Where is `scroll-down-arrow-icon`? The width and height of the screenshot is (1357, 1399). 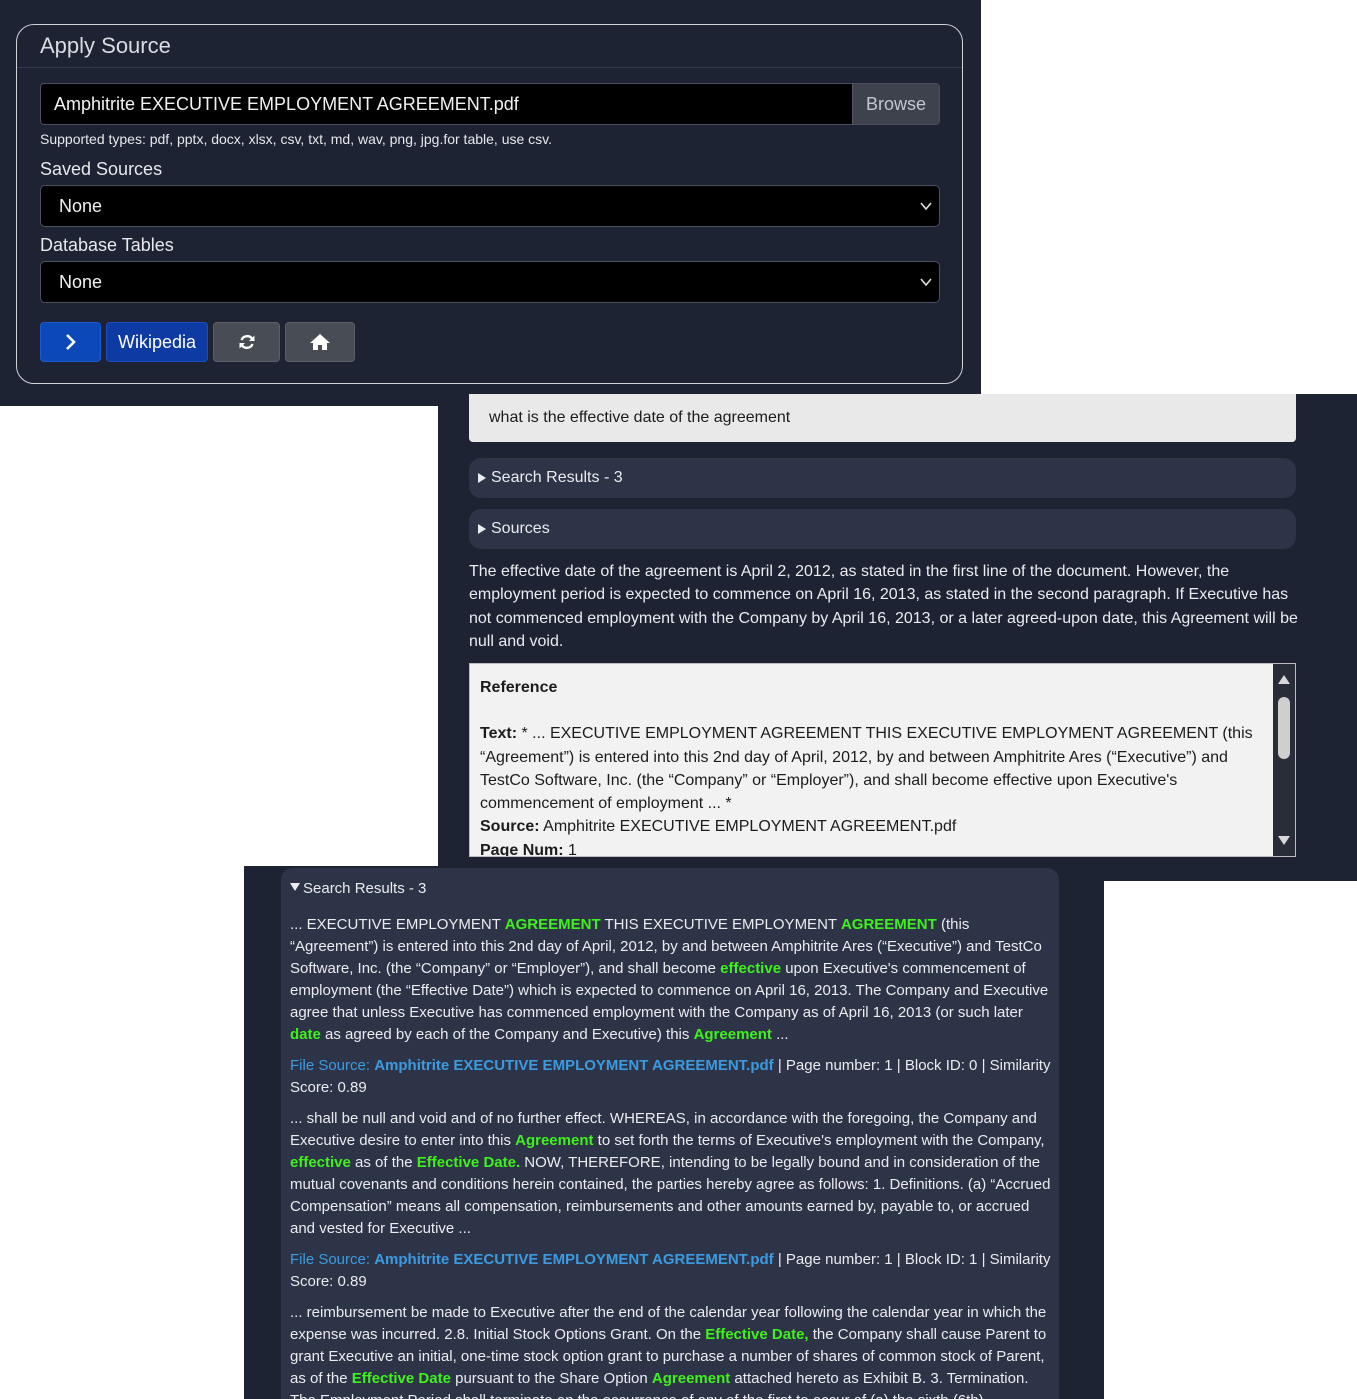 scroll-down-arrow-icon is located at coordinates (1284, 840).